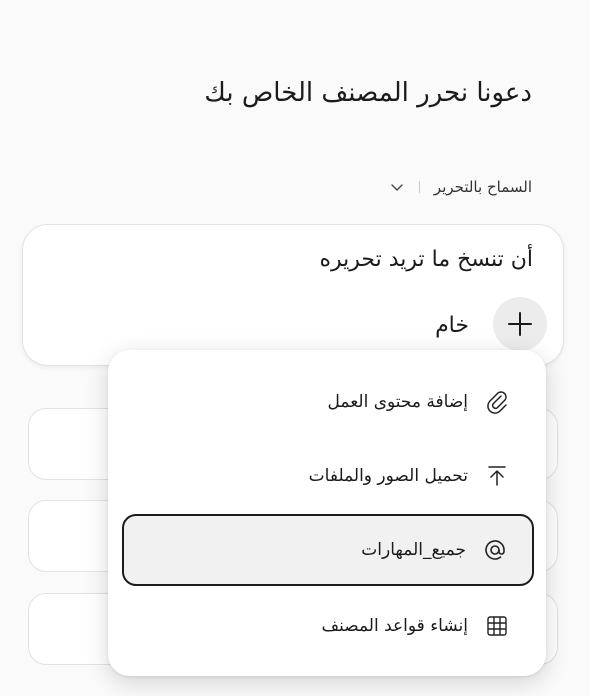 The image size is (590, 696). What do you see at coordinates (397, 187) in the screenshot?
I see `chevron-down-icon` at bounding box center [397, 187].